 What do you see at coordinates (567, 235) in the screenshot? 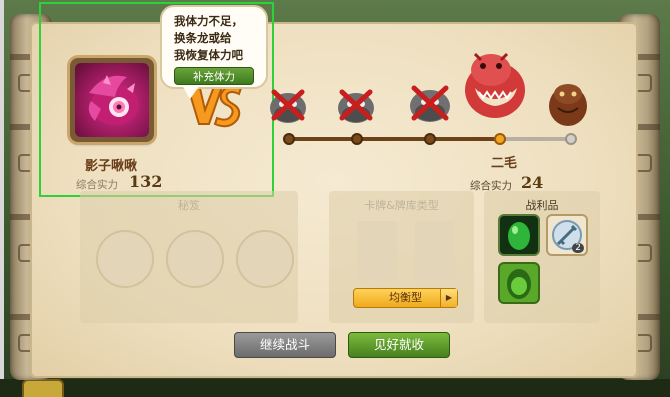
I see `loot-item-sword: 2` at bounding box center [567, 235].